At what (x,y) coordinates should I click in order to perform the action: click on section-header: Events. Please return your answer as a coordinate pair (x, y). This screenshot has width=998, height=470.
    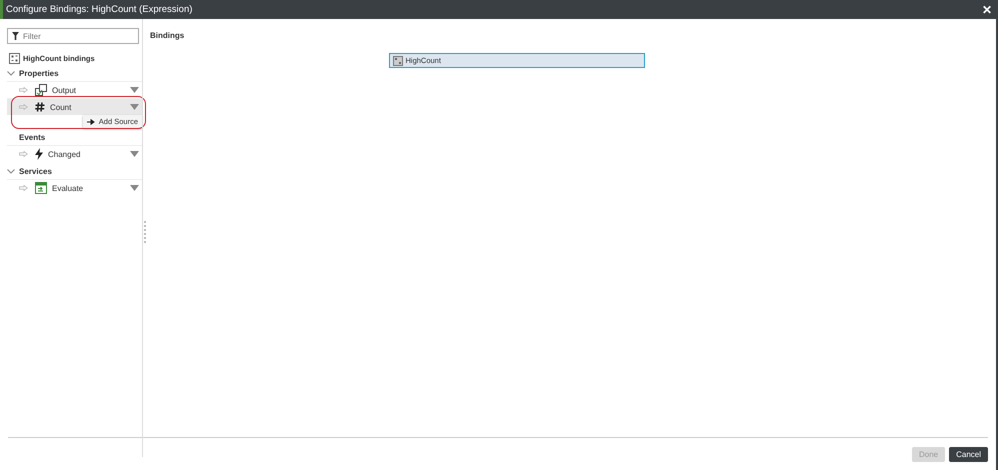
    Looking at the image, I should click on (74, 137).